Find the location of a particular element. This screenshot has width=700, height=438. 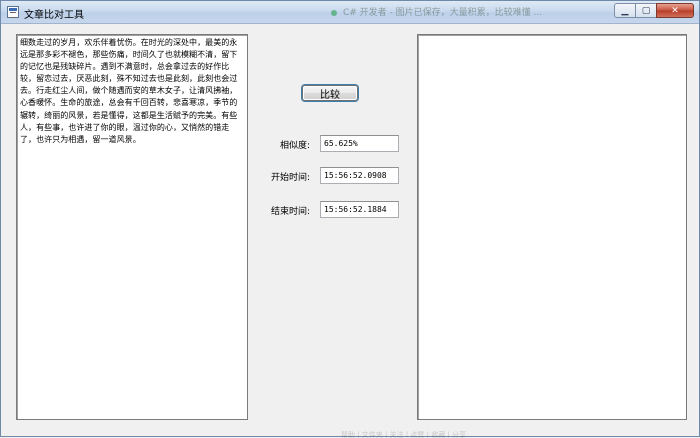

end-time-label: 结束时间: is located at coordinates (290, 212).